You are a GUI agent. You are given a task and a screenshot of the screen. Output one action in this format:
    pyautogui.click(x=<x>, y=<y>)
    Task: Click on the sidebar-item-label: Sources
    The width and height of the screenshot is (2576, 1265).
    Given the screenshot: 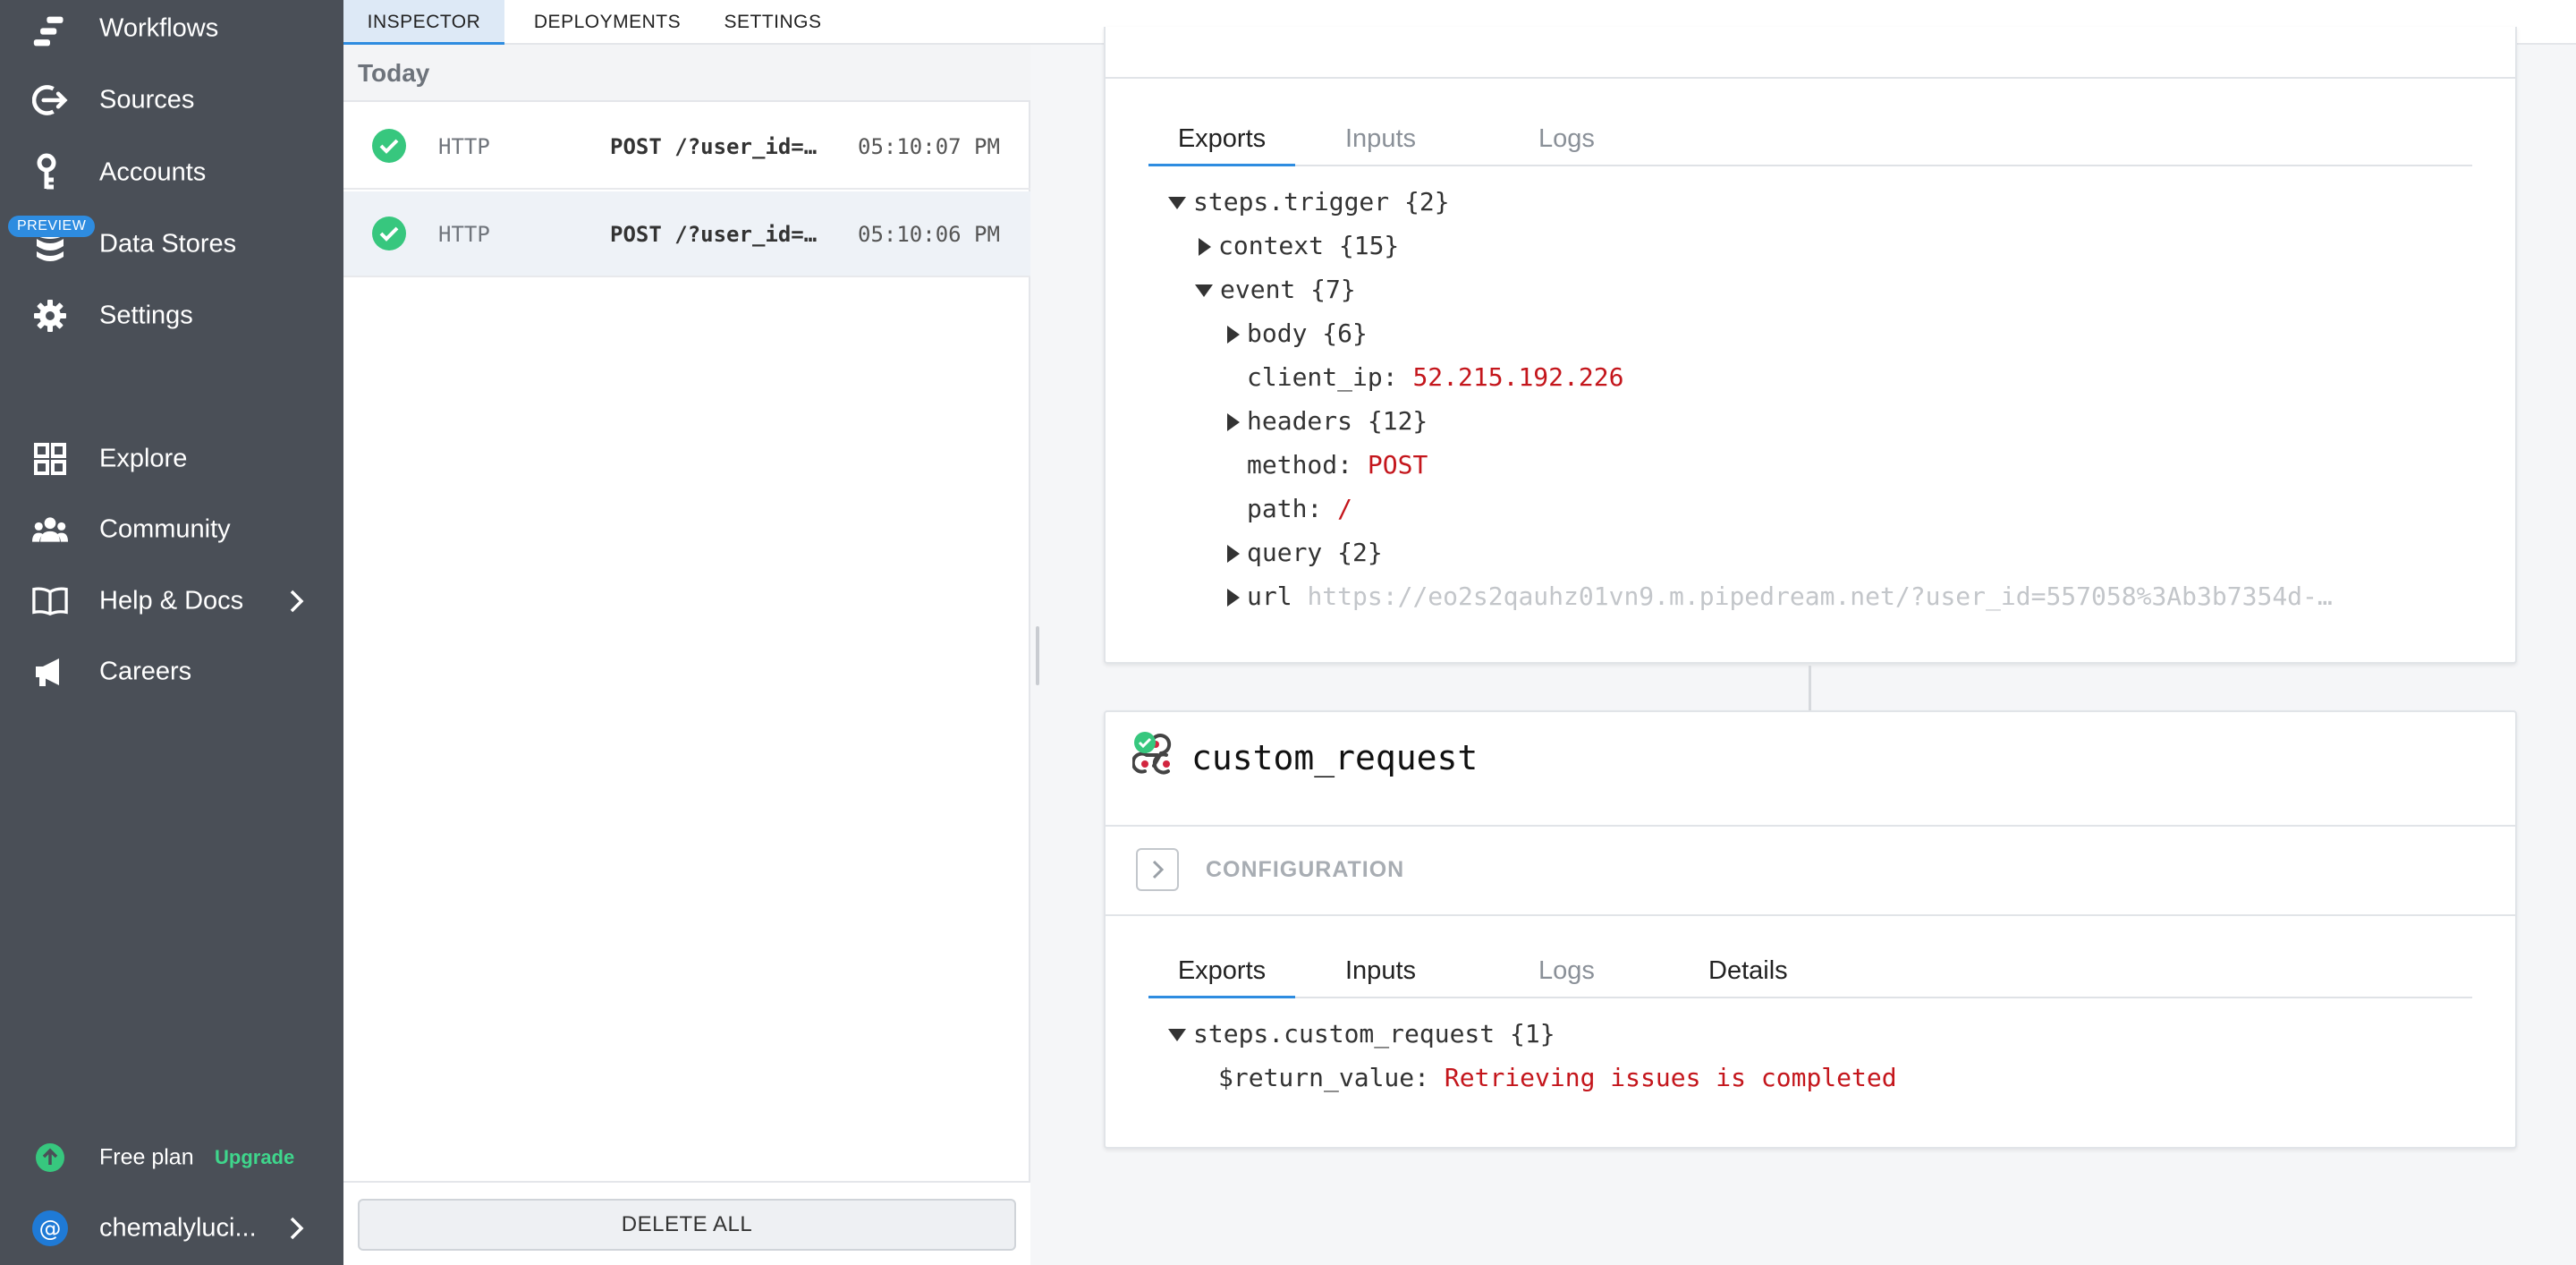 What is the action you would take?
    pyautogui.click(x=147, y=100)
    